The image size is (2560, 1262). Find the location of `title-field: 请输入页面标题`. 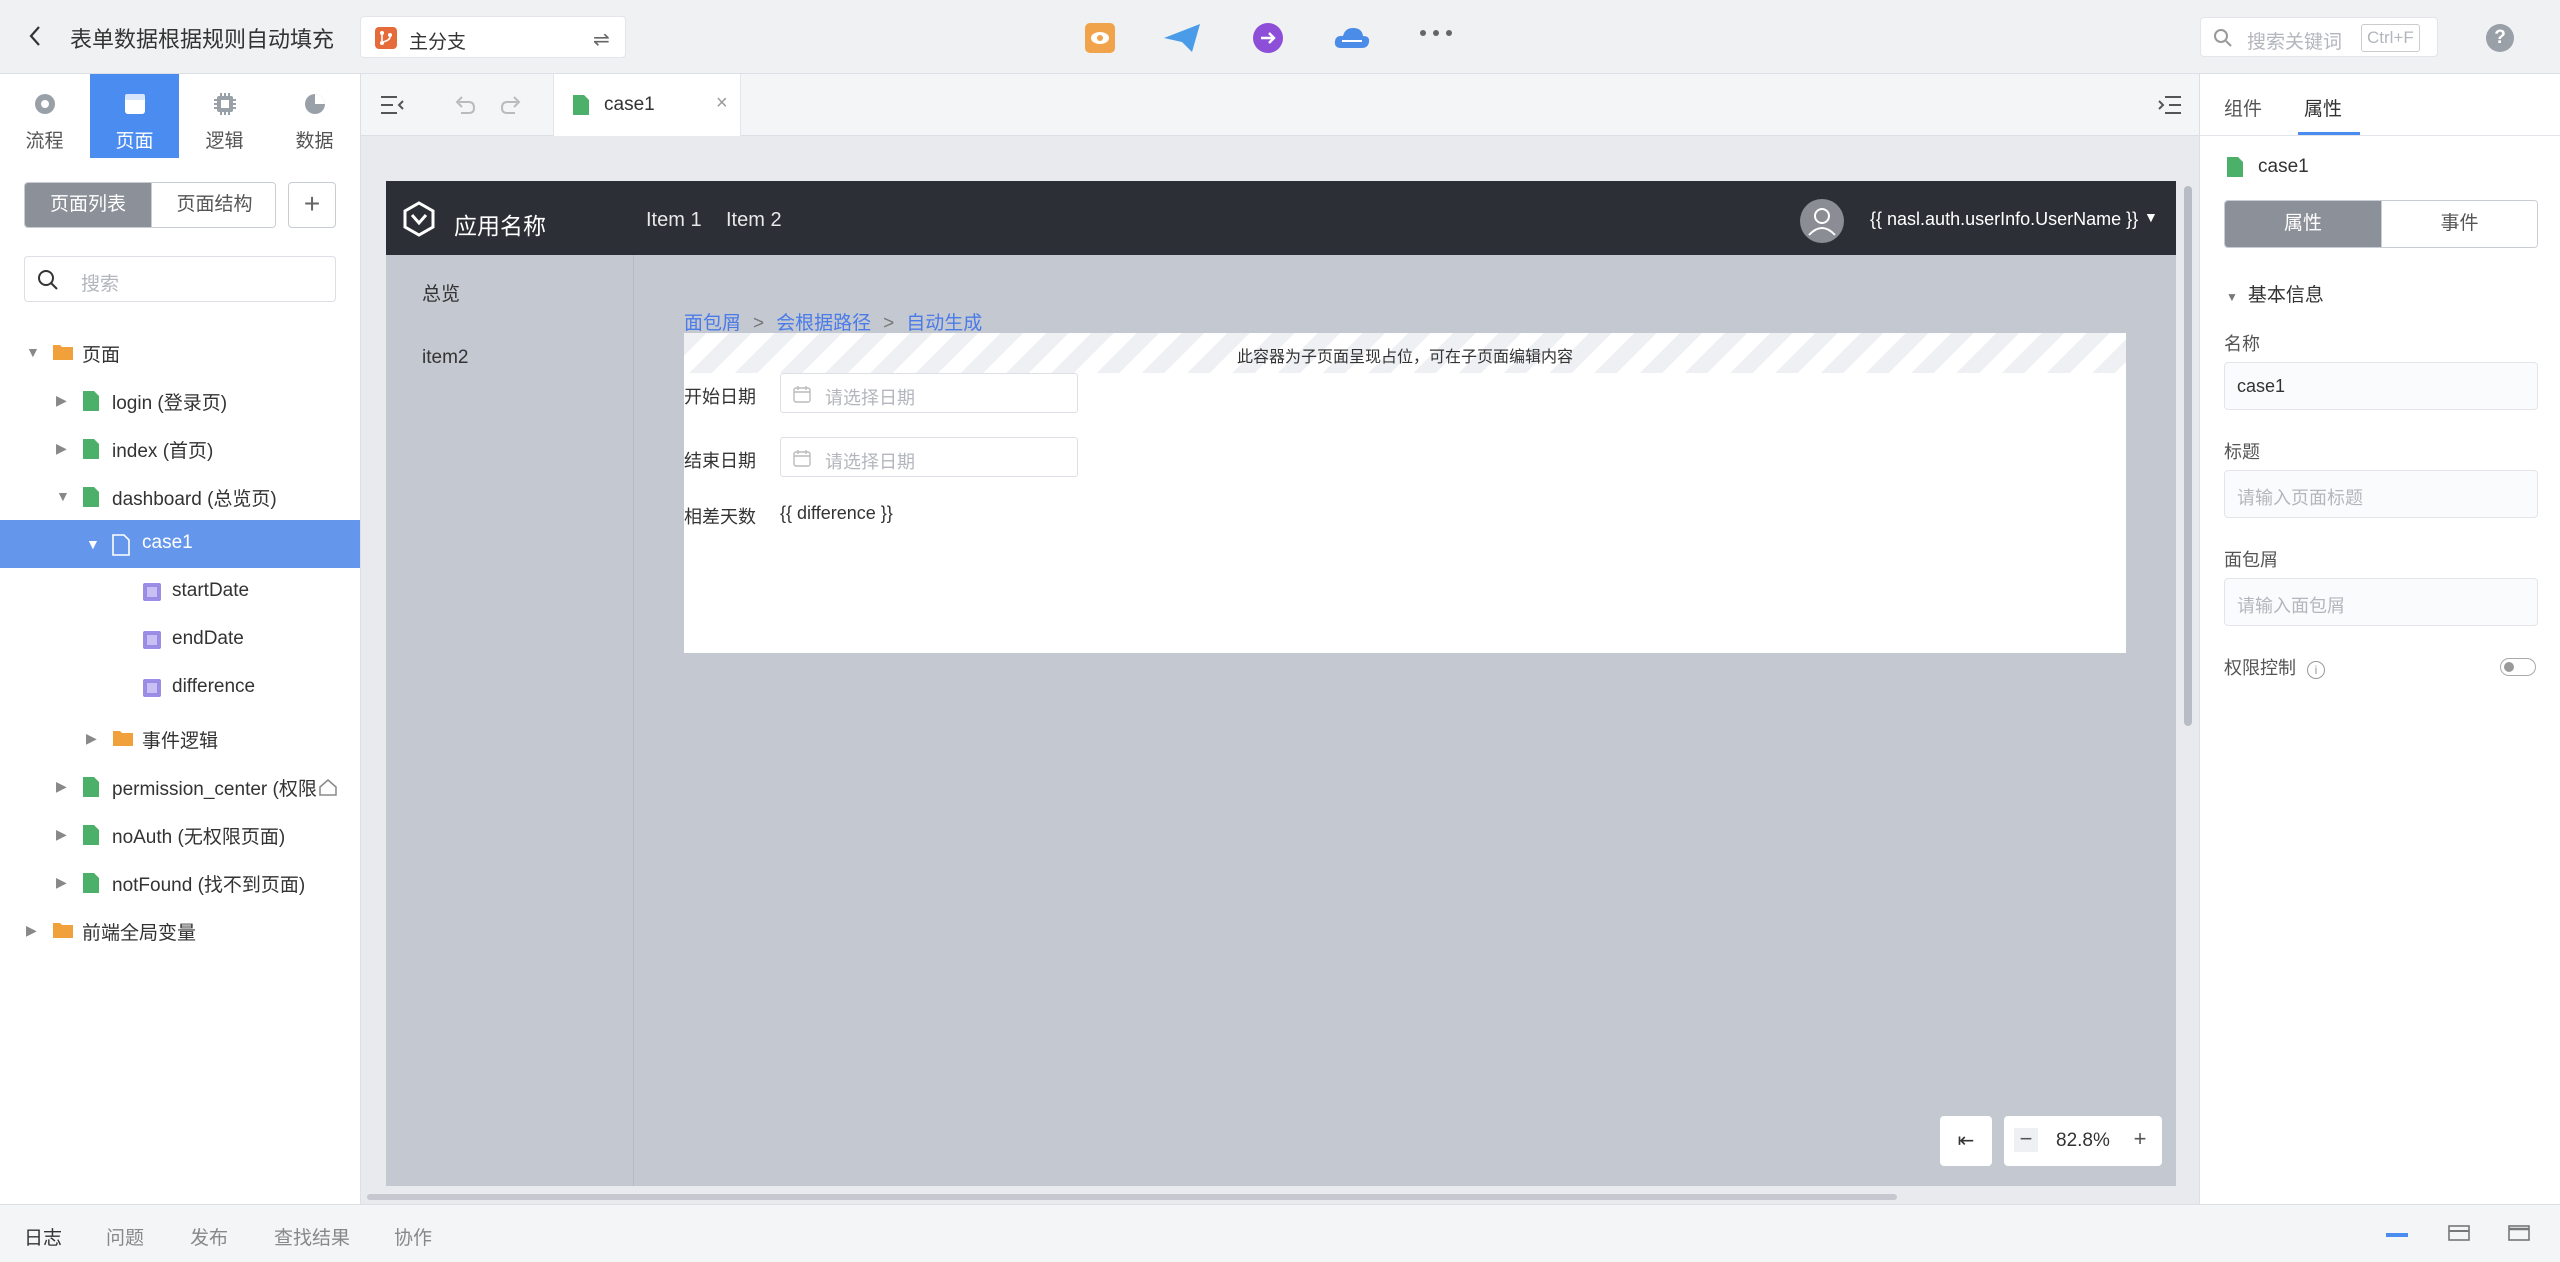

title-field: 请输入页面标题 is located at coordinates (2381, 494).